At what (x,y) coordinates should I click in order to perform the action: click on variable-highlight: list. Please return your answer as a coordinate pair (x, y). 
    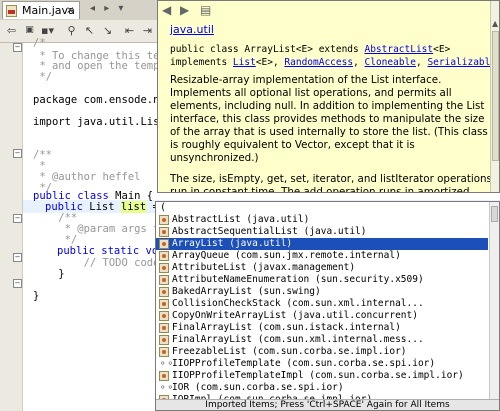
    Looking at the image, I should click on (133, 207).